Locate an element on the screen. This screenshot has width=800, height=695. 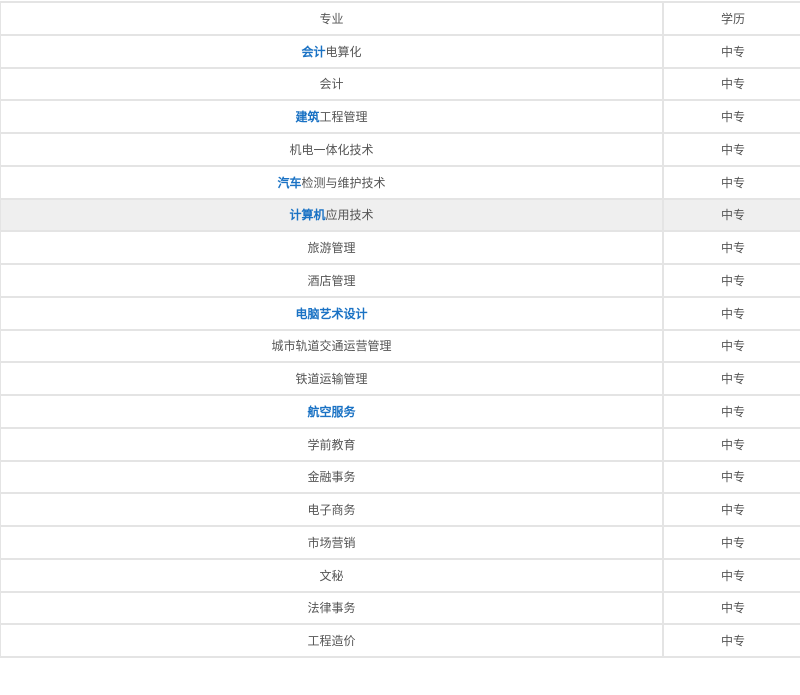
major-text: 法律事务 is located at coordinates (331, 608).